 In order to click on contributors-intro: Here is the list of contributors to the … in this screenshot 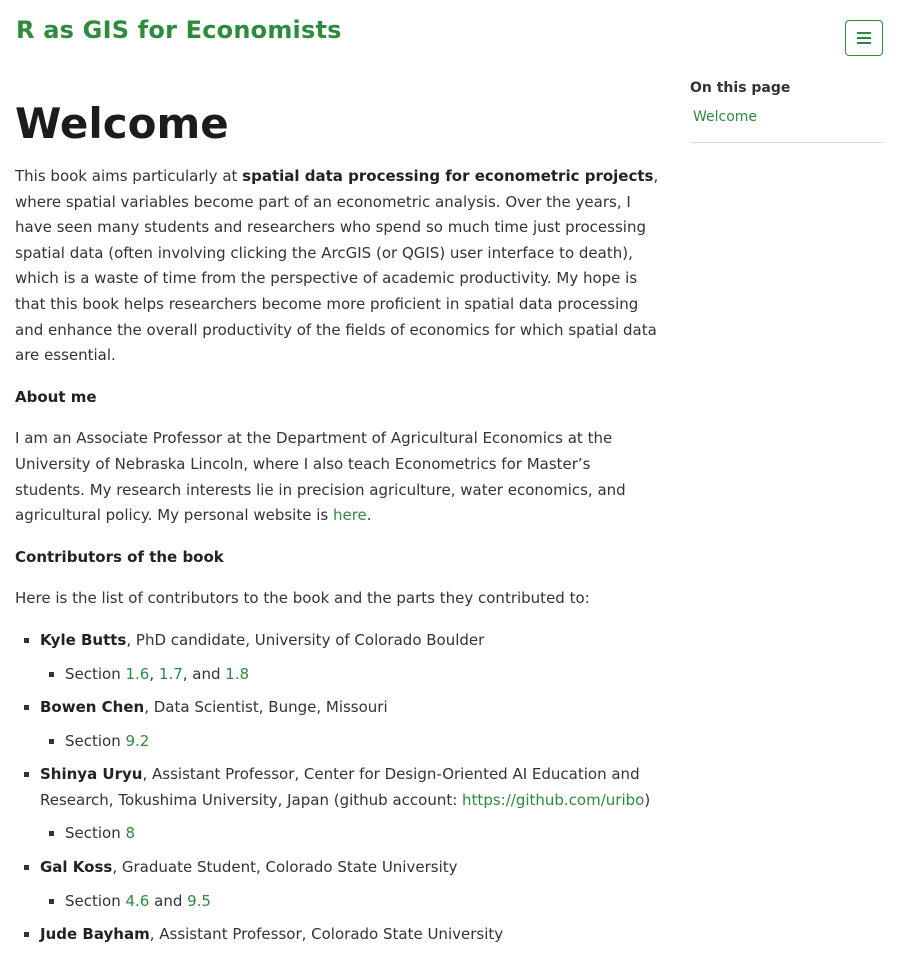, I will do `click(302, 598)`.